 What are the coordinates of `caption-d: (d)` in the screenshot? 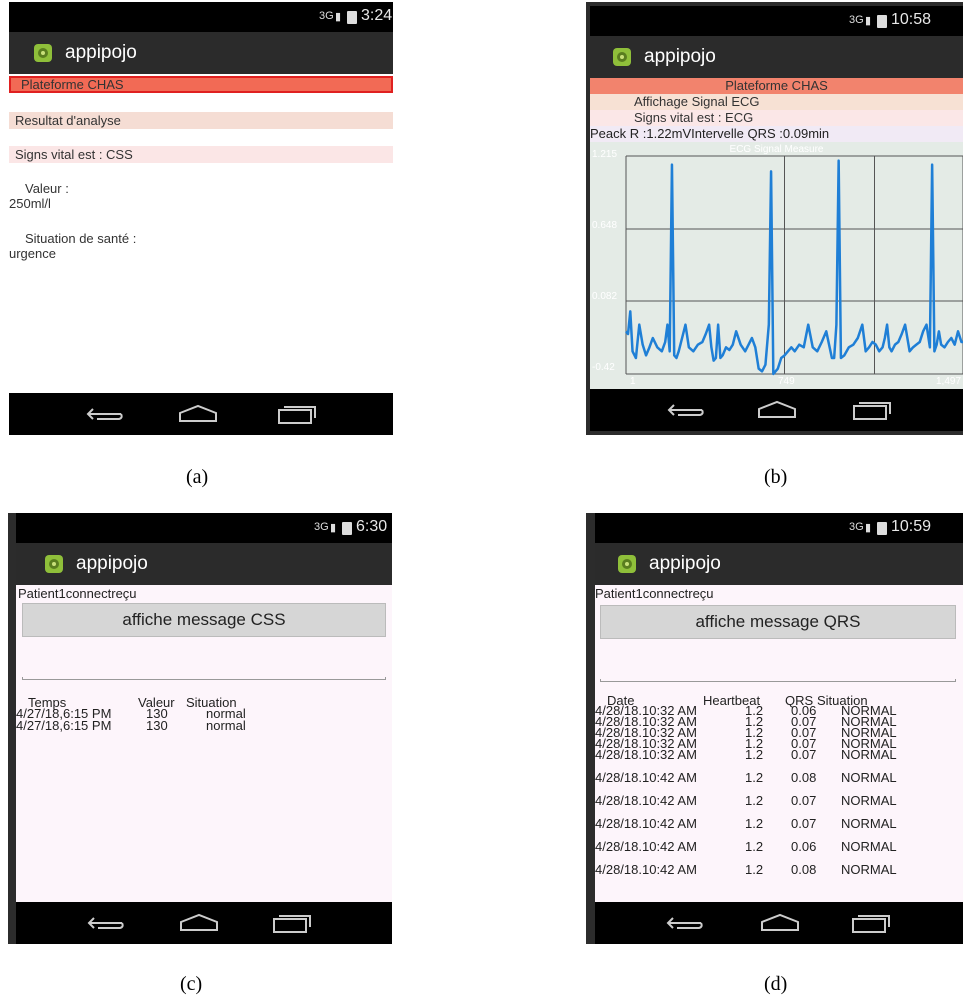 It's located at (776, 984).